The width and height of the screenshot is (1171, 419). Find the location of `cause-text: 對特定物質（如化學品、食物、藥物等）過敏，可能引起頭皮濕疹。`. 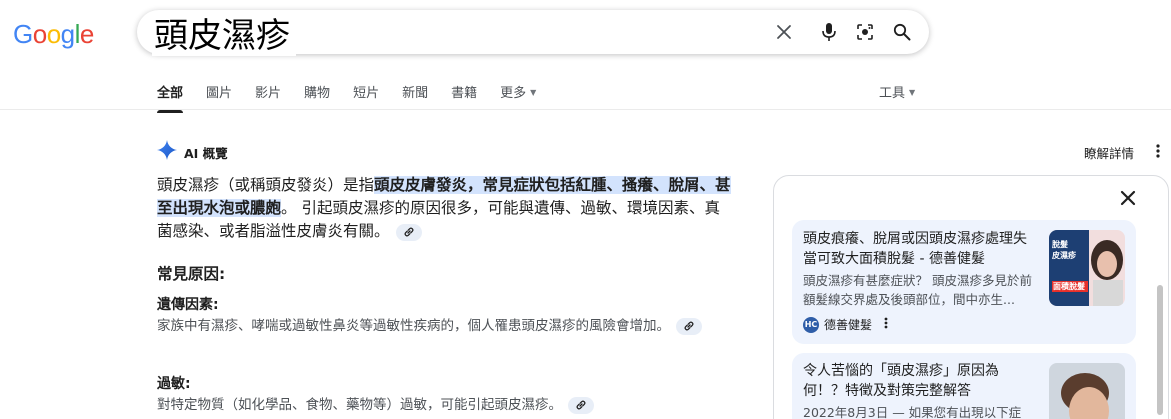

cause-text: 對特定物質（如化學品、食物、藥物等）過敏，可能引起頭皮濕疹。 is located at coordinates (437, 405).